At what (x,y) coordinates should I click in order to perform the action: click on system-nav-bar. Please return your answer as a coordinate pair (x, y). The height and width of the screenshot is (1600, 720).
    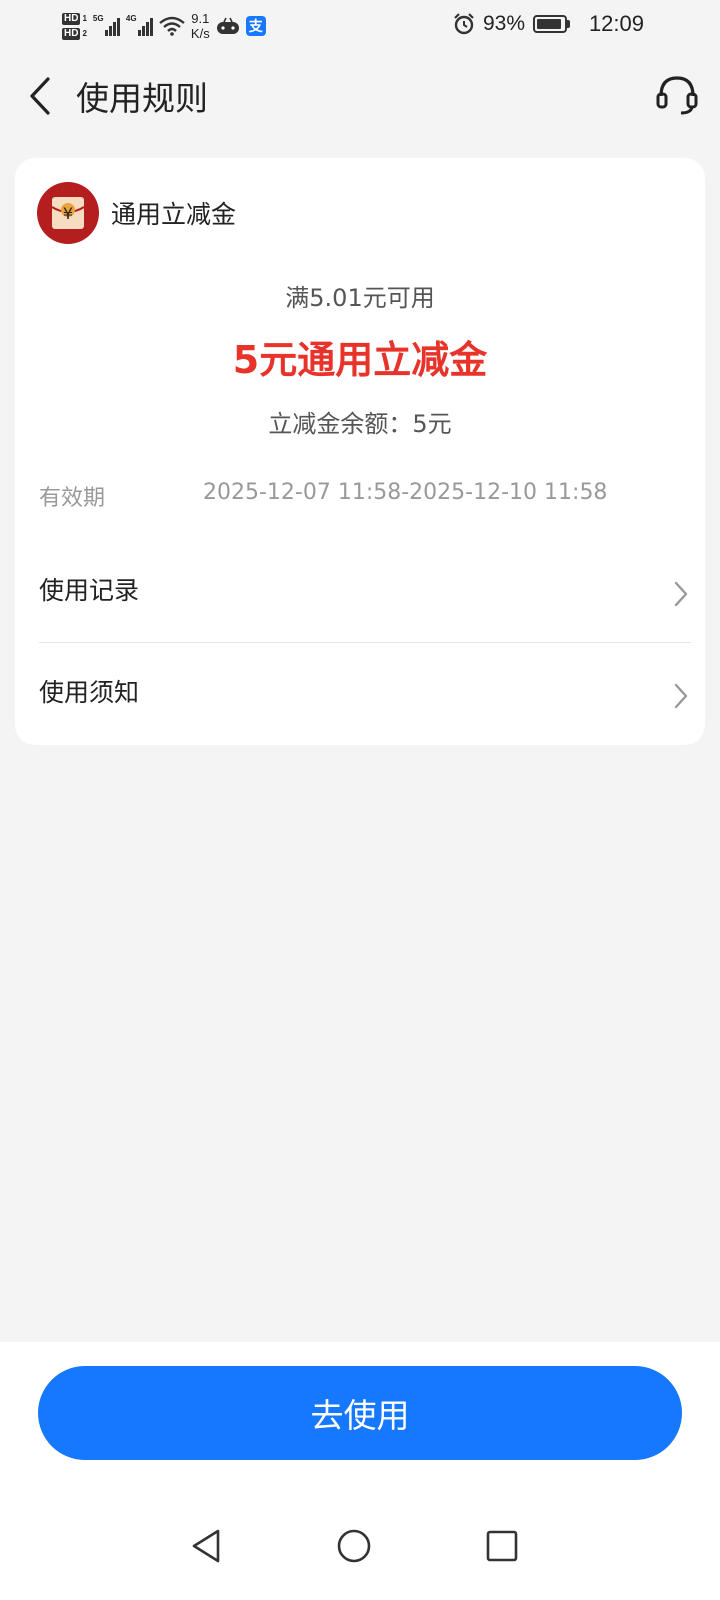
    Looking at the image, I should click on (360, 1550).